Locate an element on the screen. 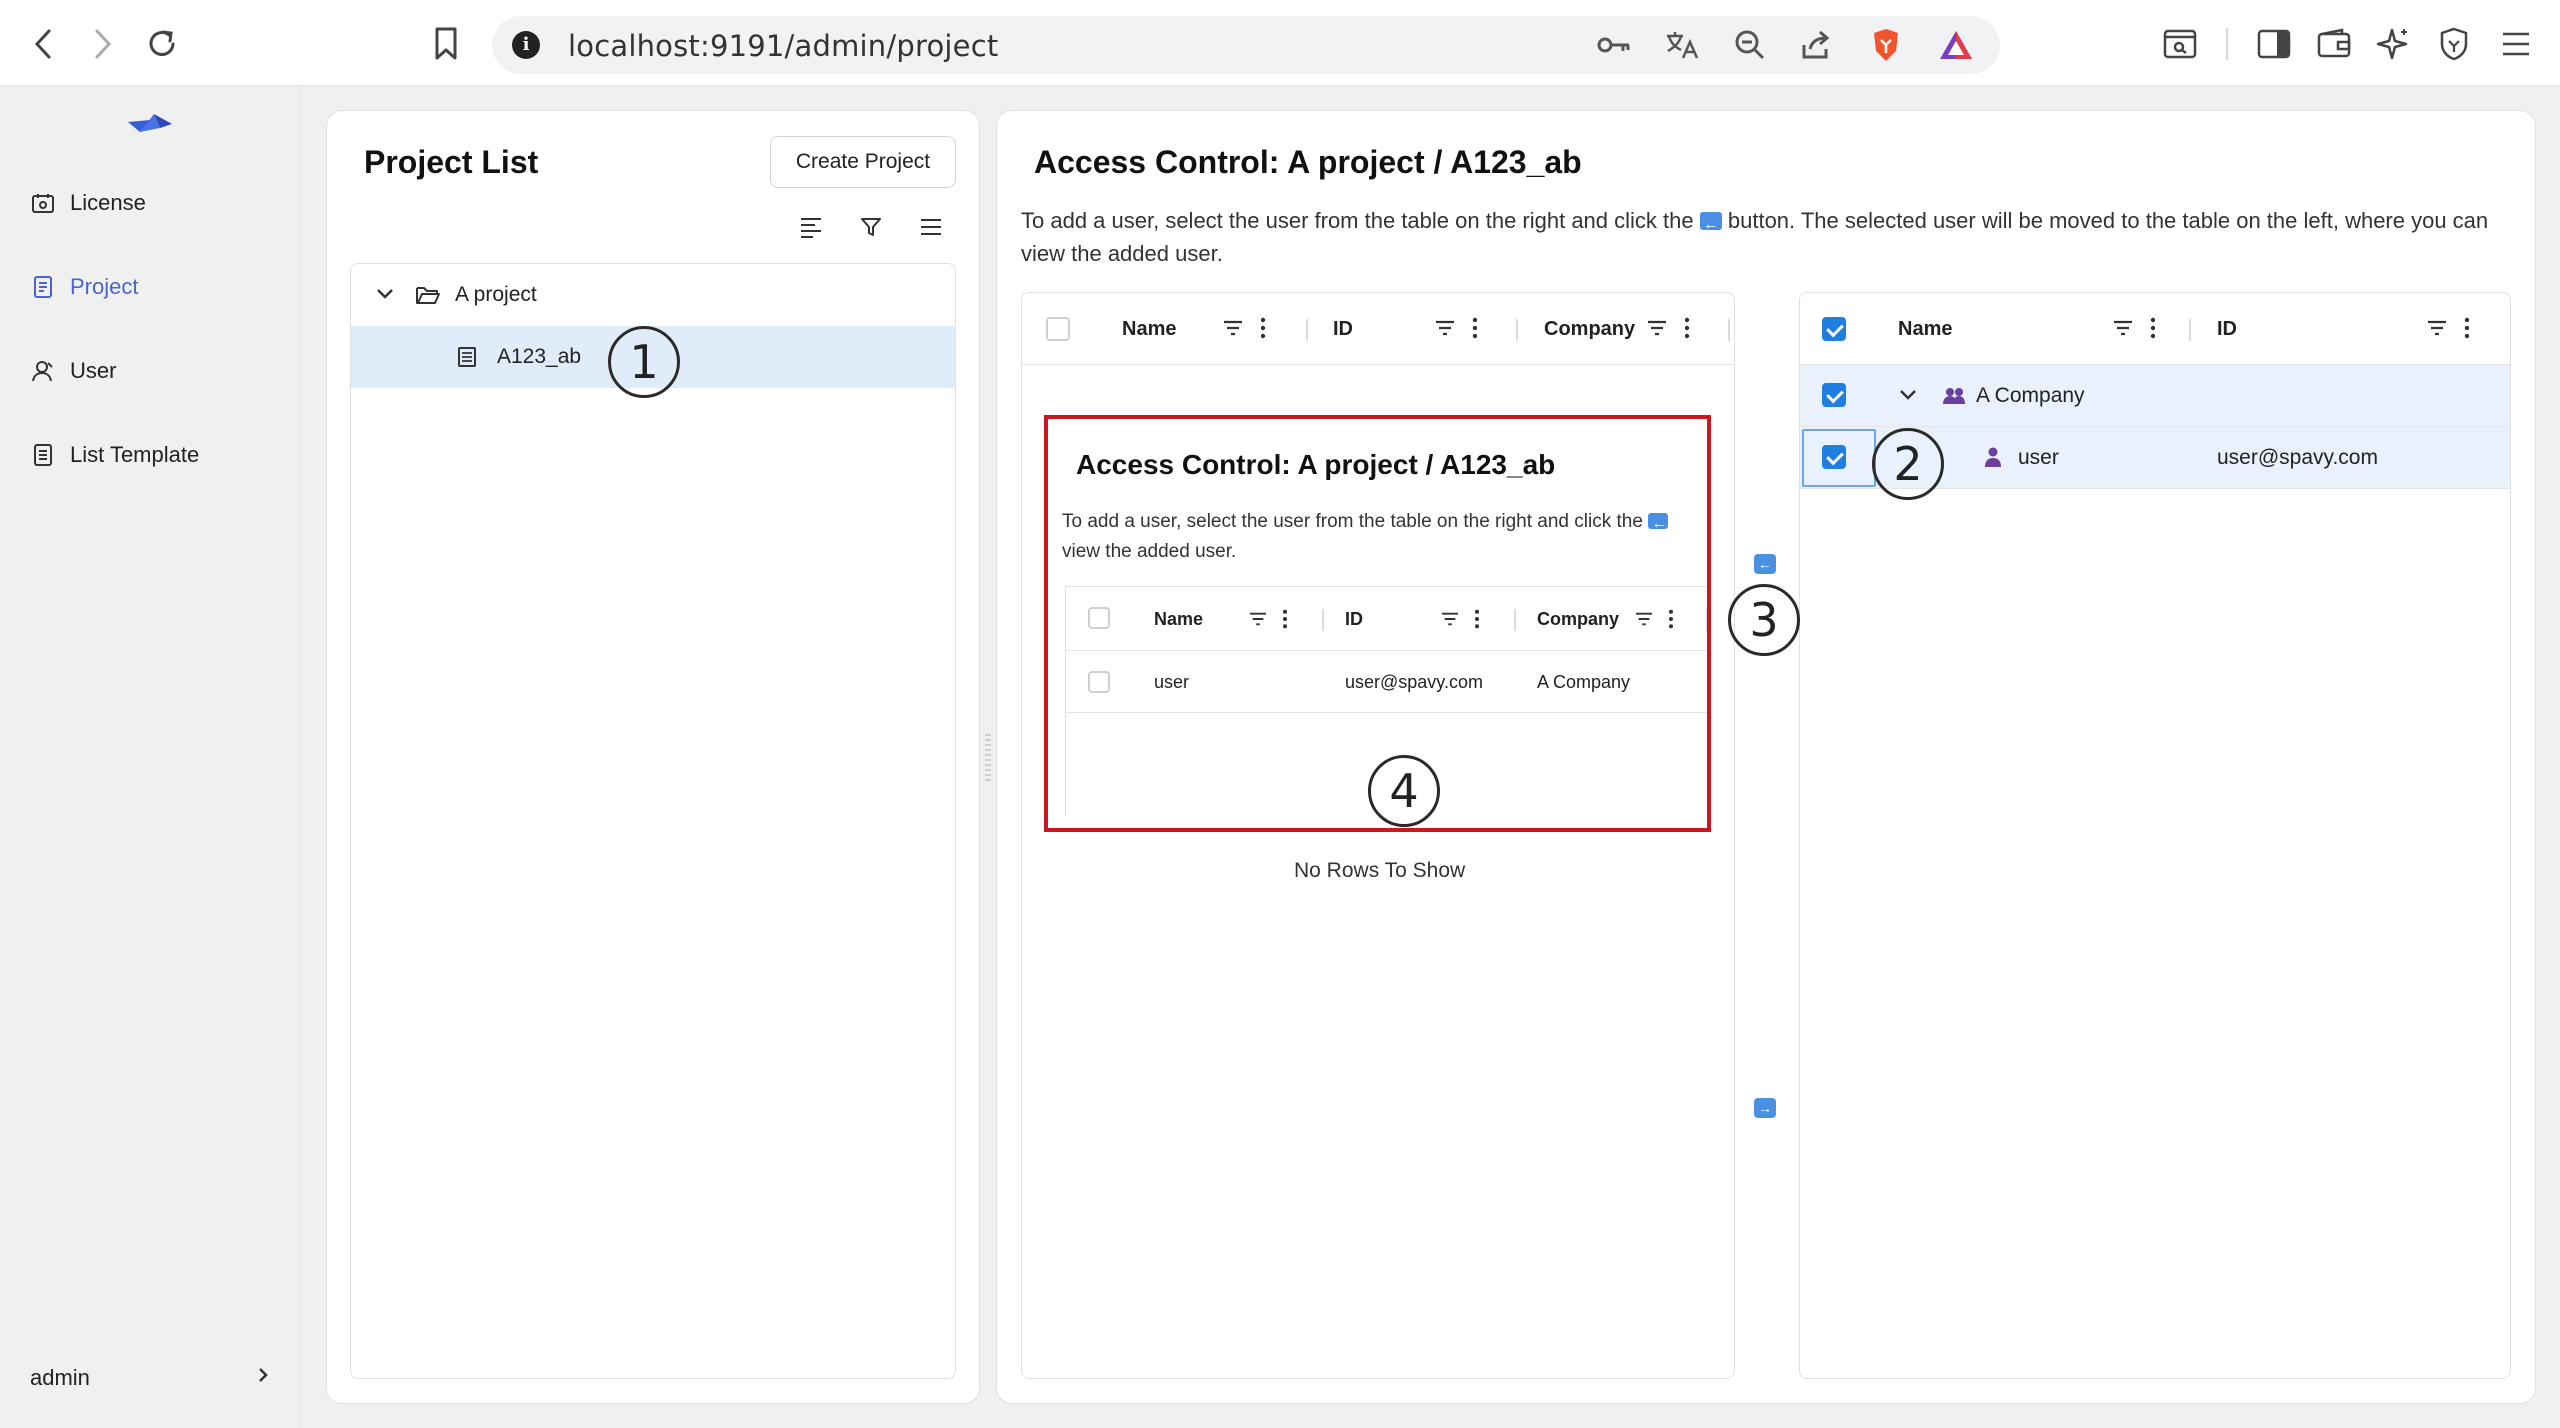  access-control-title: Access Control: A project / A123_ab is located at coordinates (1308, 162).